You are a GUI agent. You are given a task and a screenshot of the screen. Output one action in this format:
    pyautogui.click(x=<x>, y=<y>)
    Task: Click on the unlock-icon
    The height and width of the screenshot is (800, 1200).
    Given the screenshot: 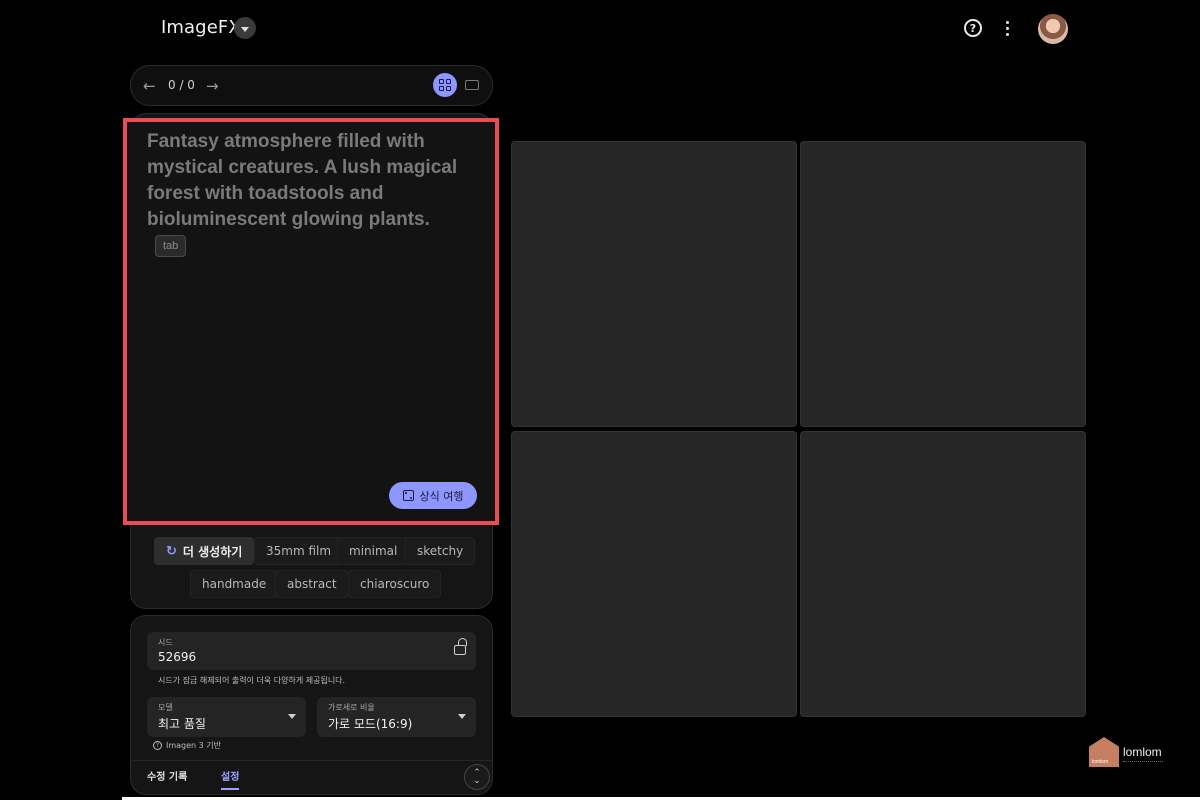 What is the action you would take?
    pyautogui.click(x=460, y=646)
    